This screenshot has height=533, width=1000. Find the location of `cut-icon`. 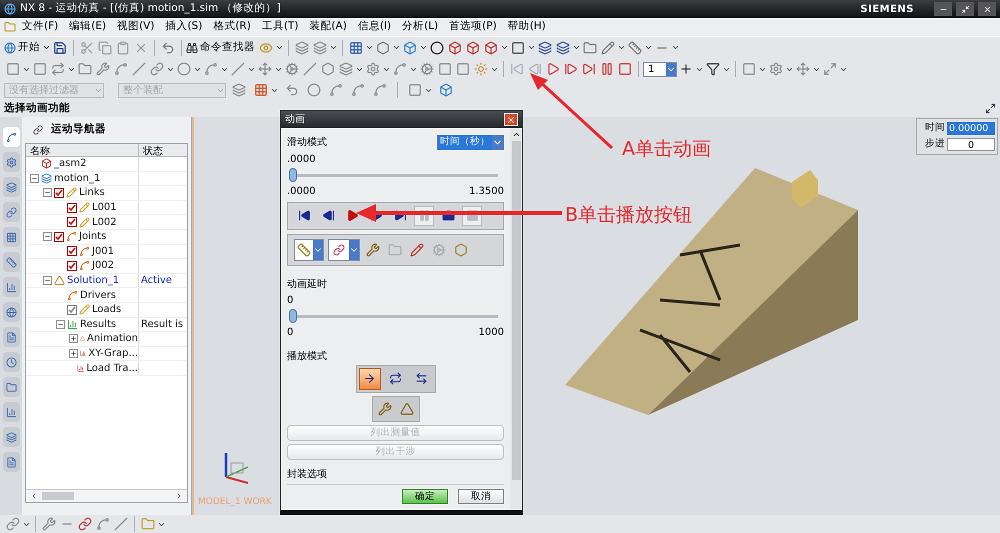

cut-icon is located at coordinates (87, 47).